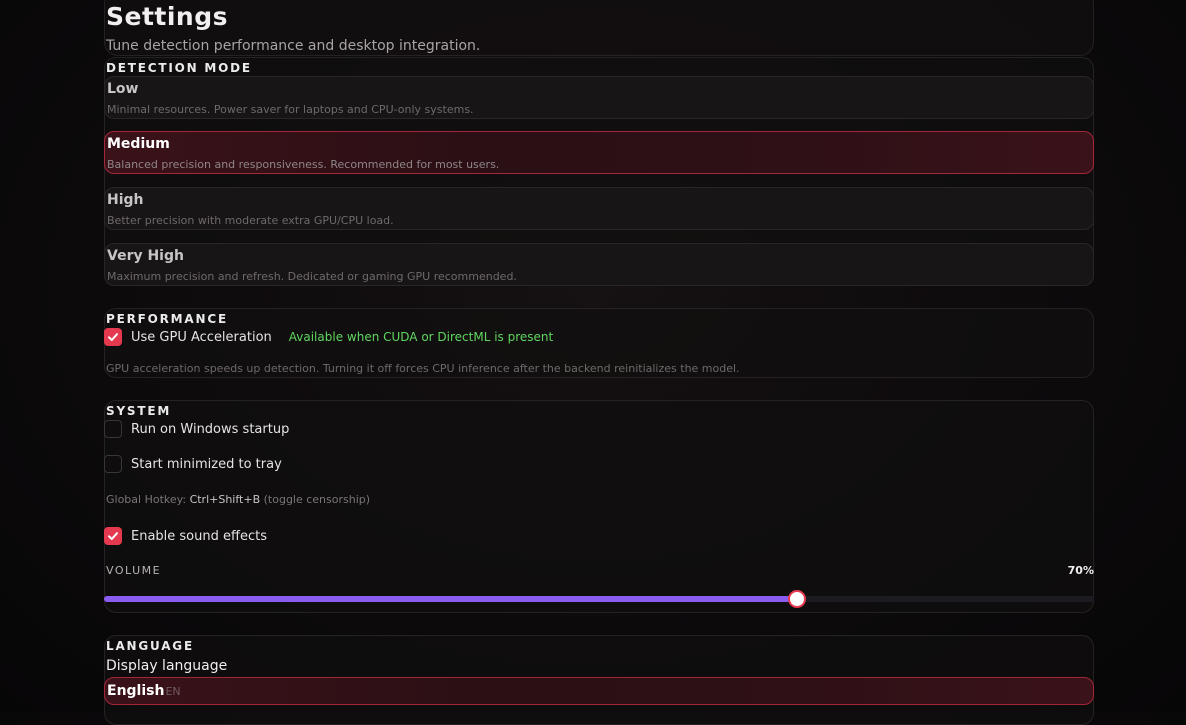  I want to click on page-title: Settings, so click(167, 16).